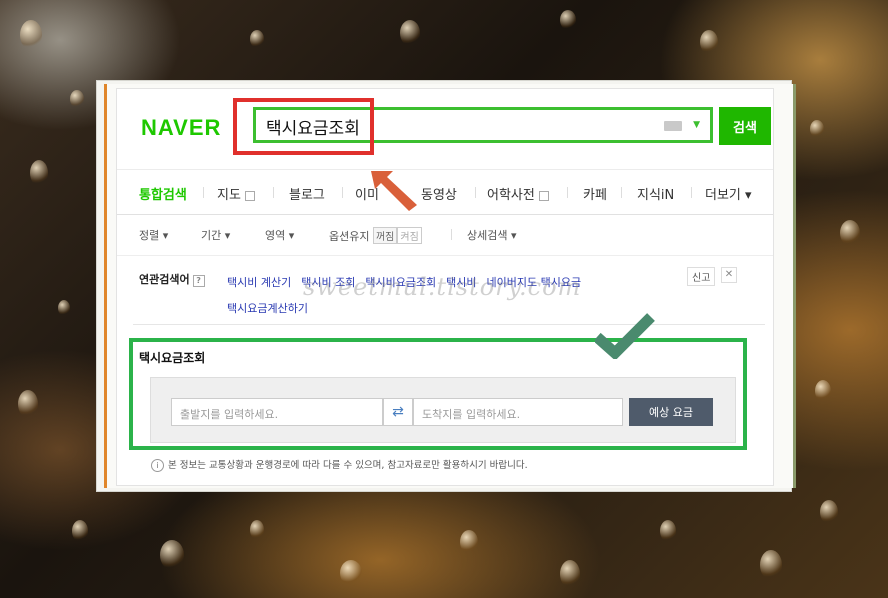 This screenshot has height=598, width=888. What do you see at coordinates (279, 235) in the screenshot?
I see `filter-area: 영역 ▾` at bounding box center [279, 235].